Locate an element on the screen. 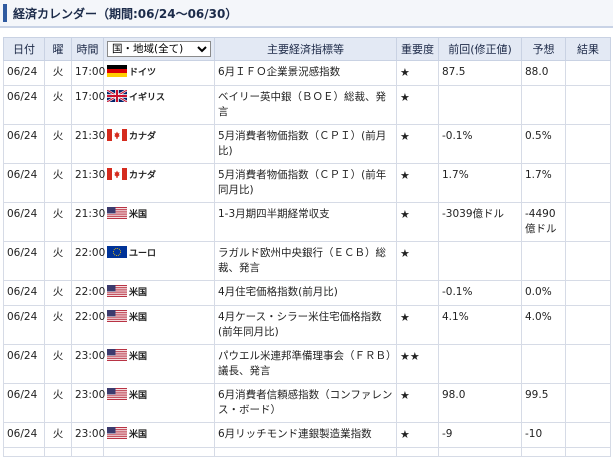 Image resolution: width=615 pixels, height=462 pixels. table-row: 06/24 火 17:00 イギリス ベイリー英中銀（ＢＯＥ）総裁、発言 ★ is located at coordinates (307, 105).